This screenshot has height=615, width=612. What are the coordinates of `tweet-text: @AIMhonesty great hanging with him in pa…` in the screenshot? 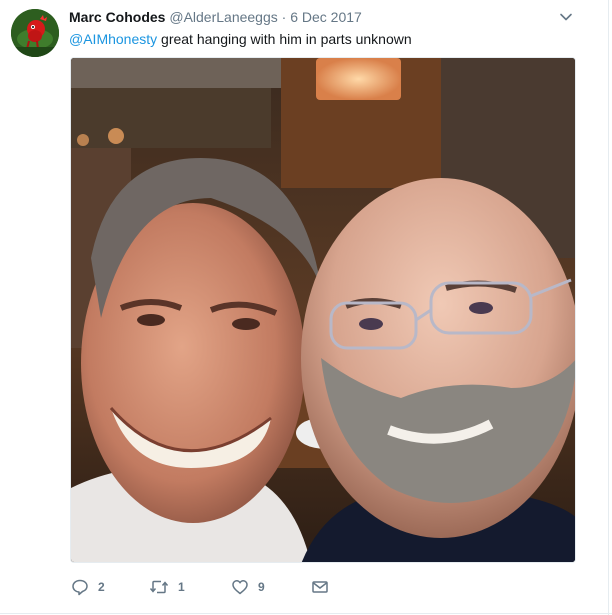 It's located at (240, 39).